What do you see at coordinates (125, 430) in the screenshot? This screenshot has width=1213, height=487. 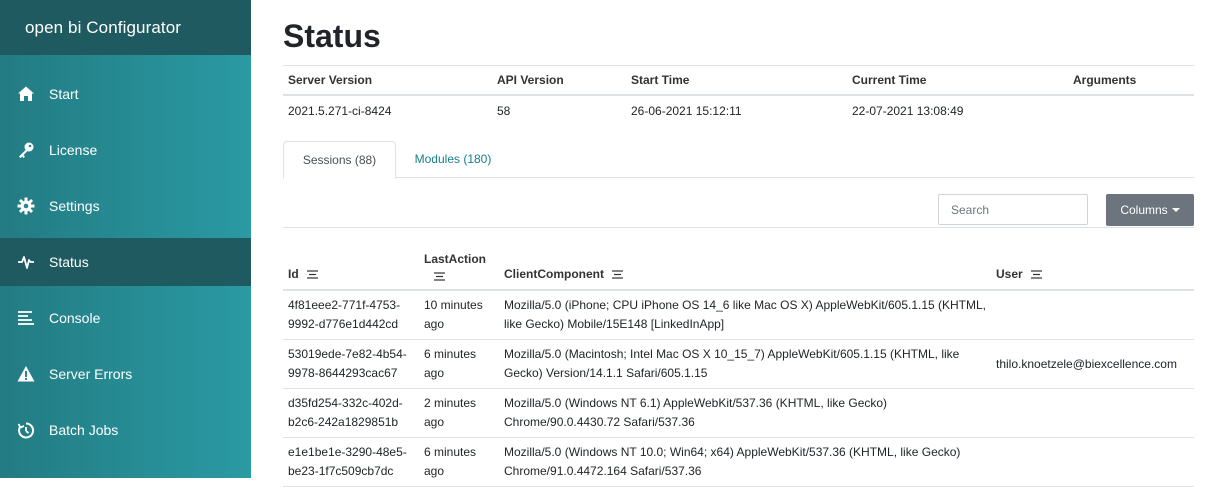 I see `sidebar-item-batch-jobs: Batch Jobs` at bounding box center [125, 430].